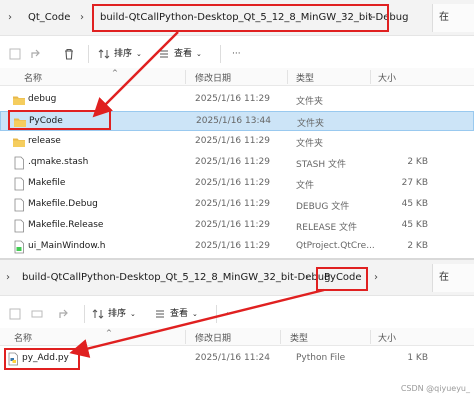 The width and height of the screenshot is (474, 395). I want to click on breadcrumb-qt-code: Qt_Code, so click(49, 18).